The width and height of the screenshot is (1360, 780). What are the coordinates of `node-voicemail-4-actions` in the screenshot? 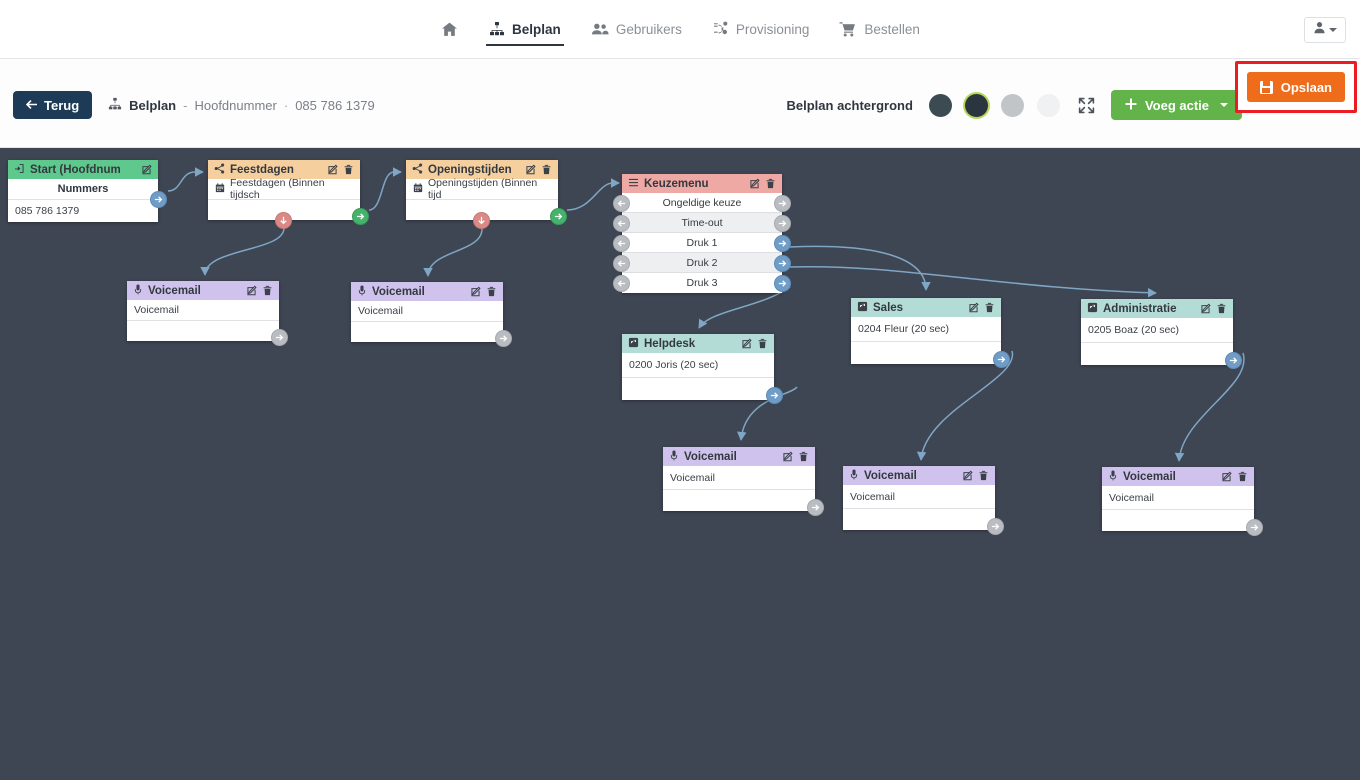 It's located at (975, 475).